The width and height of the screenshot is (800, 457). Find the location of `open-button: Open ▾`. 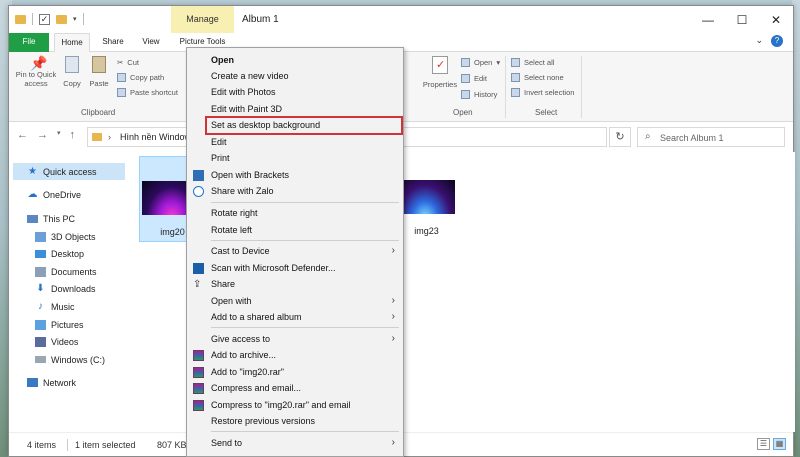

open-button: Open ▾ is located at coordinates (480, 62).